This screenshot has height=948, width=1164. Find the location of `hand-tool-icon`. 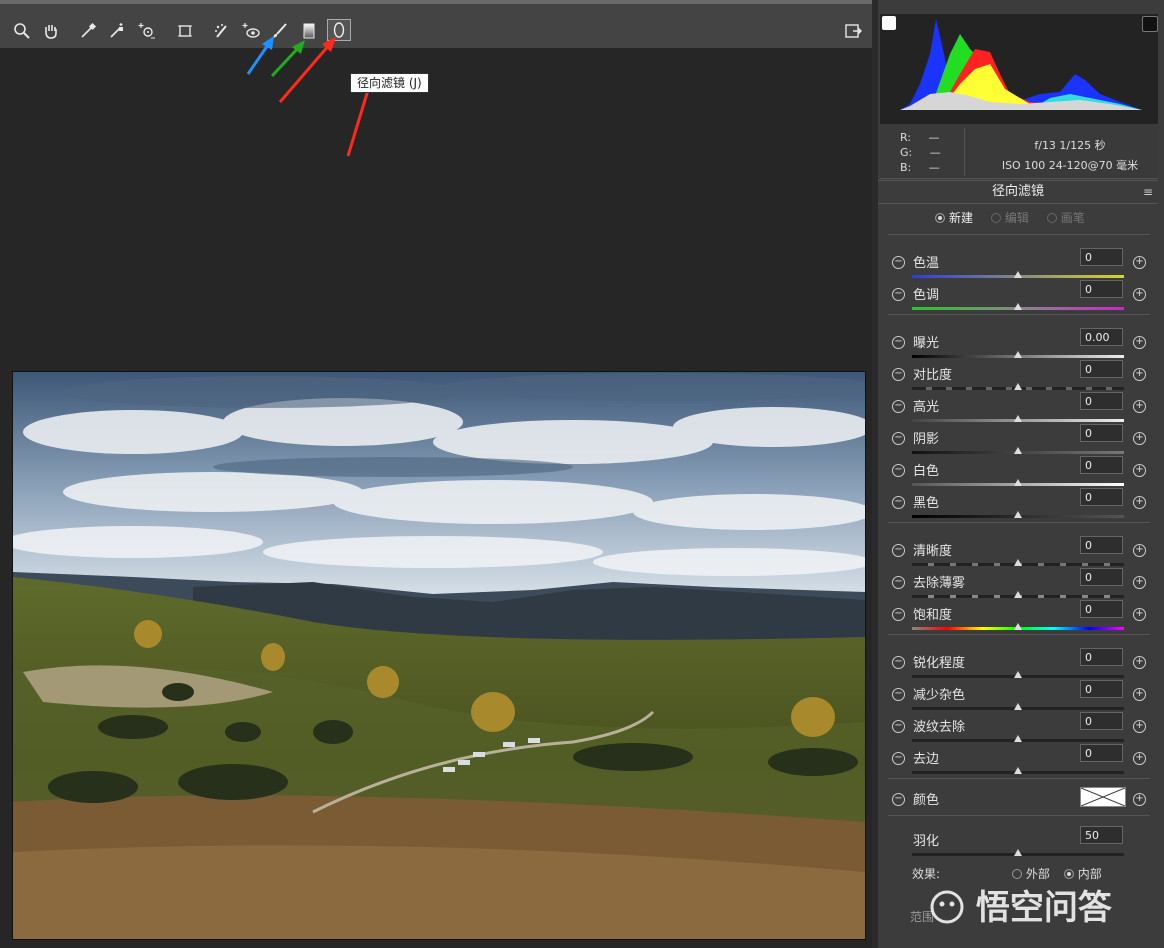

hand-tool-icon is located at coordinates (51, 31).